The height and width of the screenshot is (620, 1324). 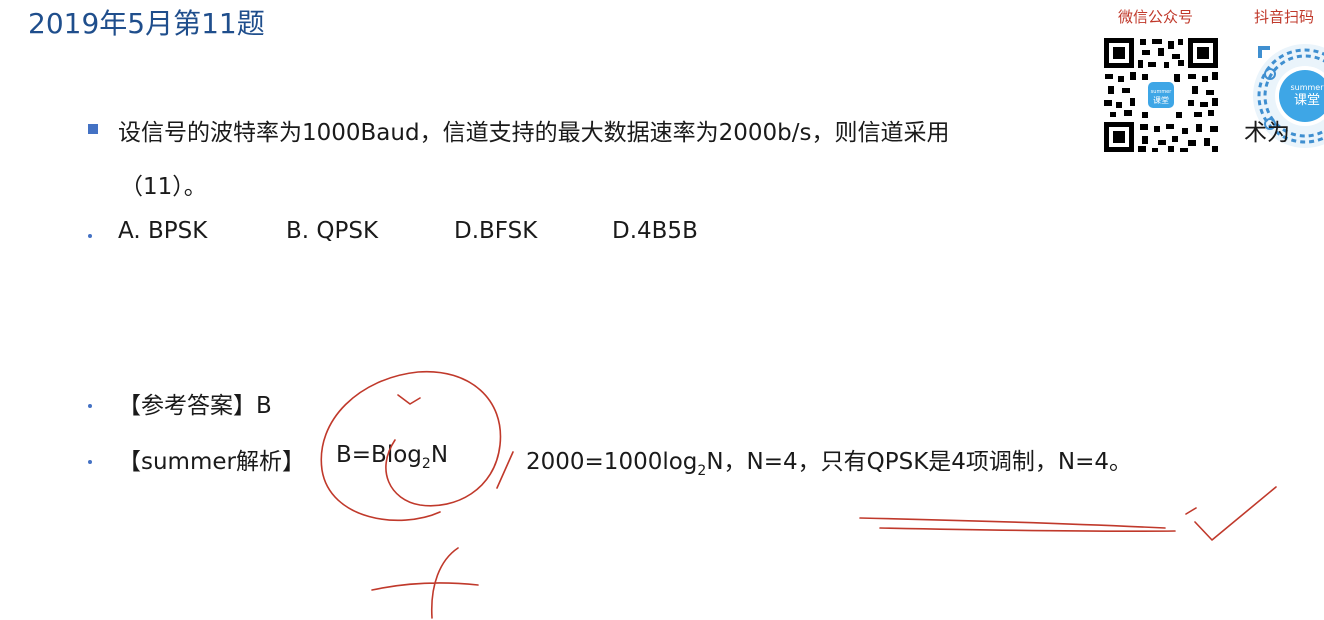 I want to click on reference-answer: 【参考答案】B, so click(x=195, y=406).